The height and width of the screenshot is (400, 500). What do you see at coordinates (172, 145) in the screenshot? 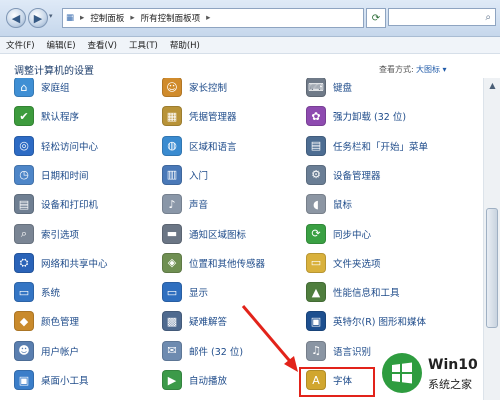
I see `region-language-icon: ◍` at bounding box center [172, 145].